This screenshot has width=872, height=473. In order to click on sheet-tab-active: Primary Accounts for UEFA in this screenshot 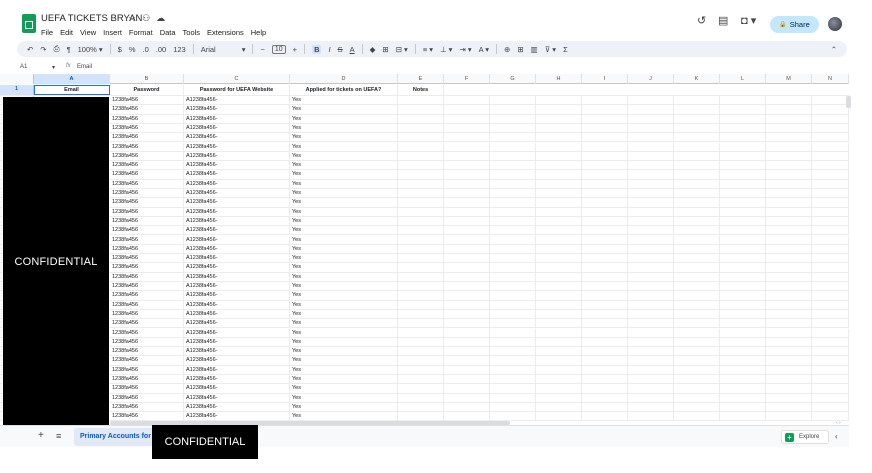, I will do `click(114, 437)`.